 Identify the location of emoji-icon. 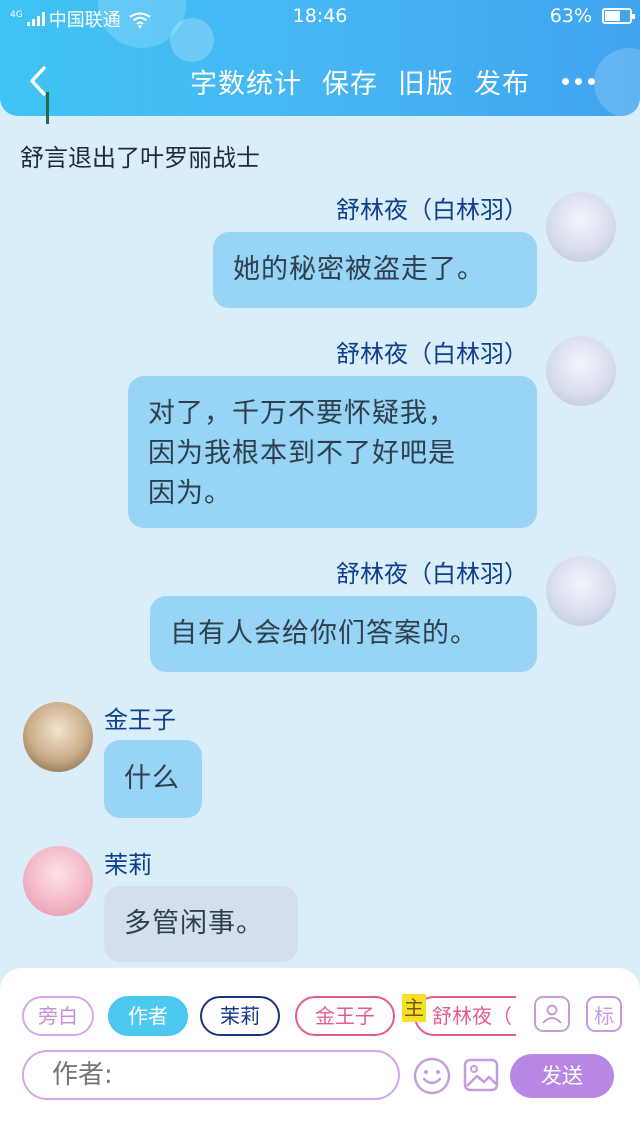
(432, 1076).